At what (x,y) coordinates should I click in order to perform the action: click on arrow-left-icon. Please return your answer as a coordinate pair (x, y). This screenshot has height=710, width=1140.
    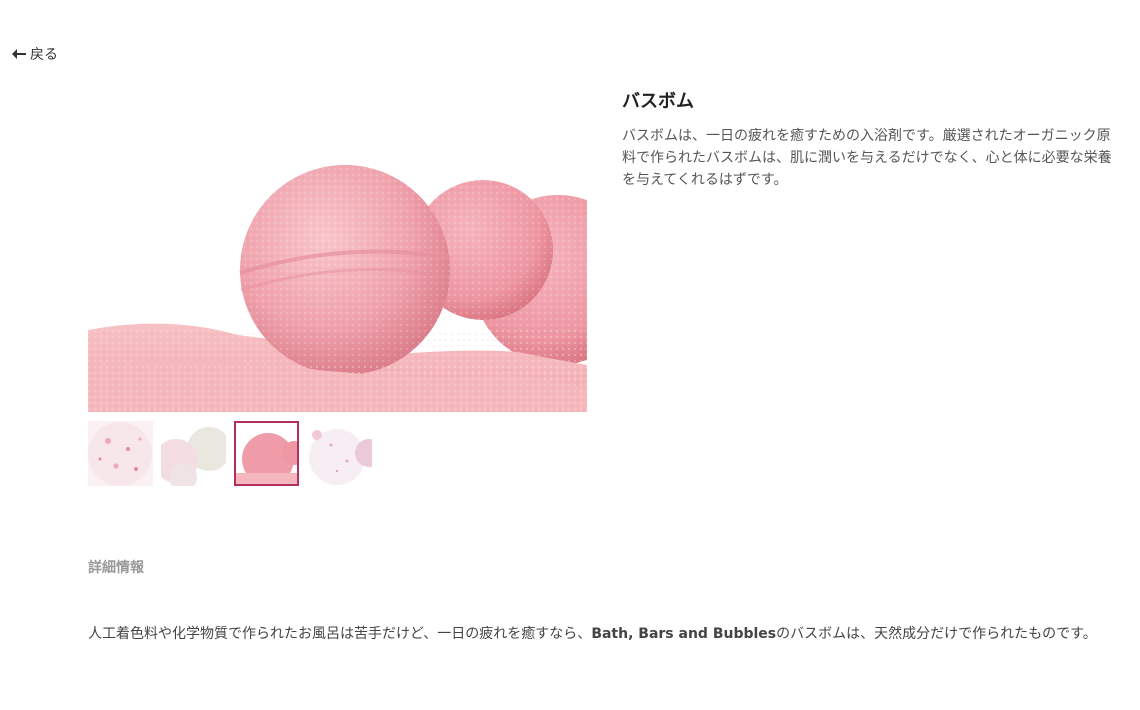
    Looking at the image, I should click on (19, 54).